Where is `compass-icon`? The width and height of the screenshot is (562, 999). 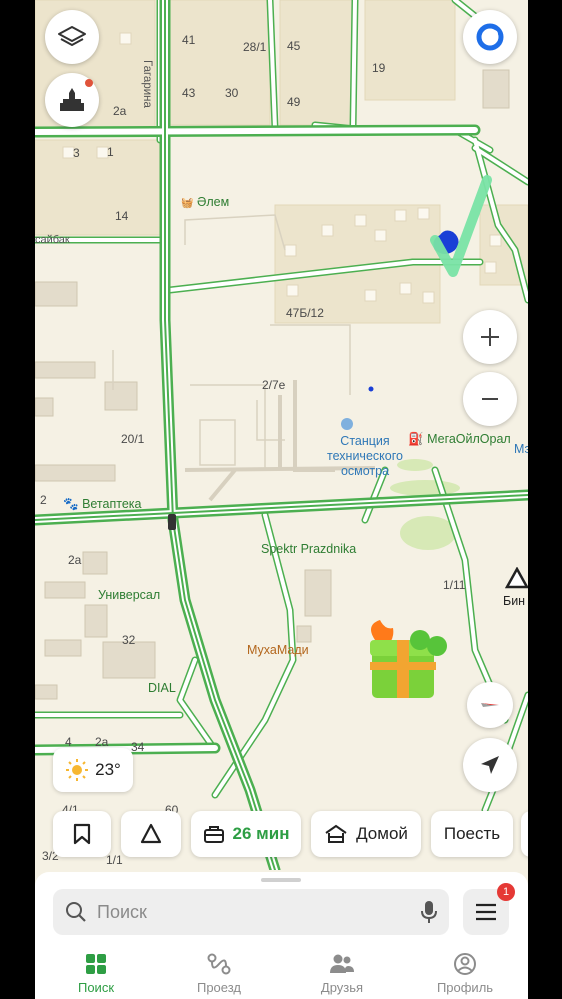
compass-icon is located at coordinates (490, 705).